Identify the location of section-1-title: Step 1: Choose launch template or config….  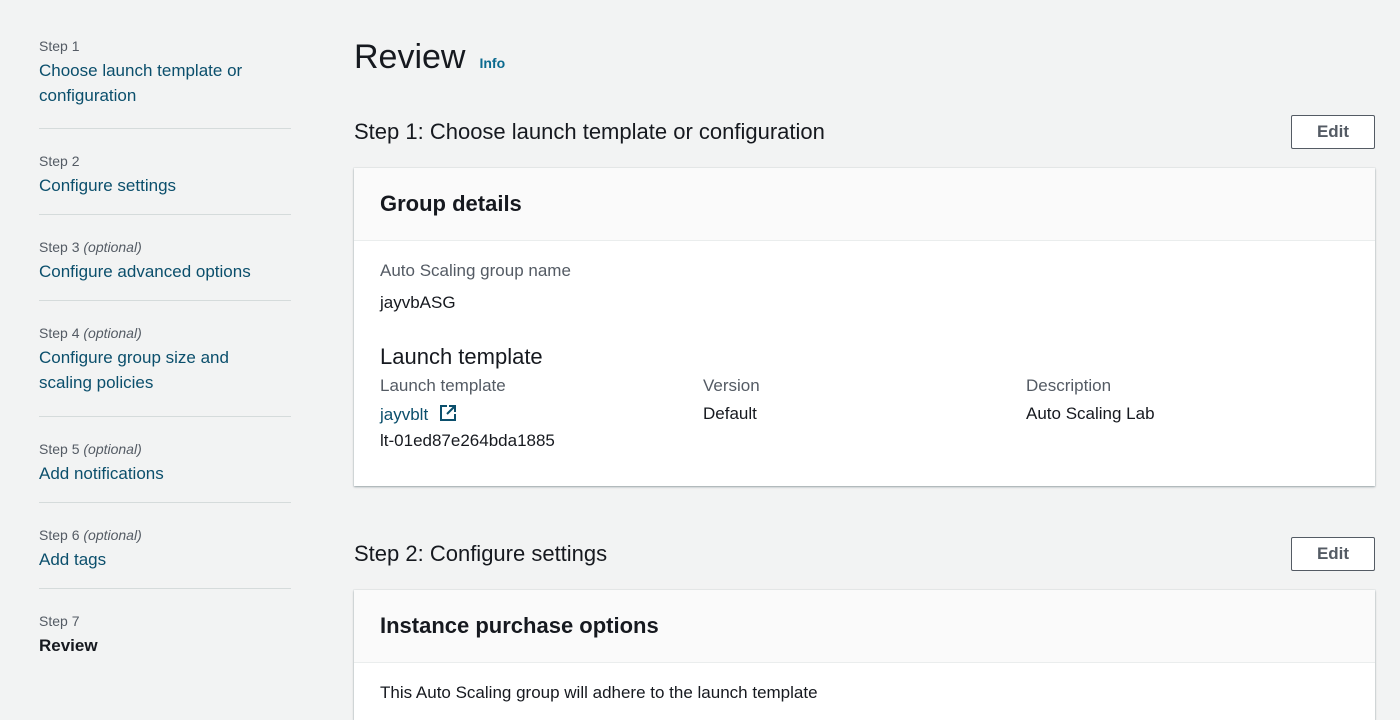
(589, 131).